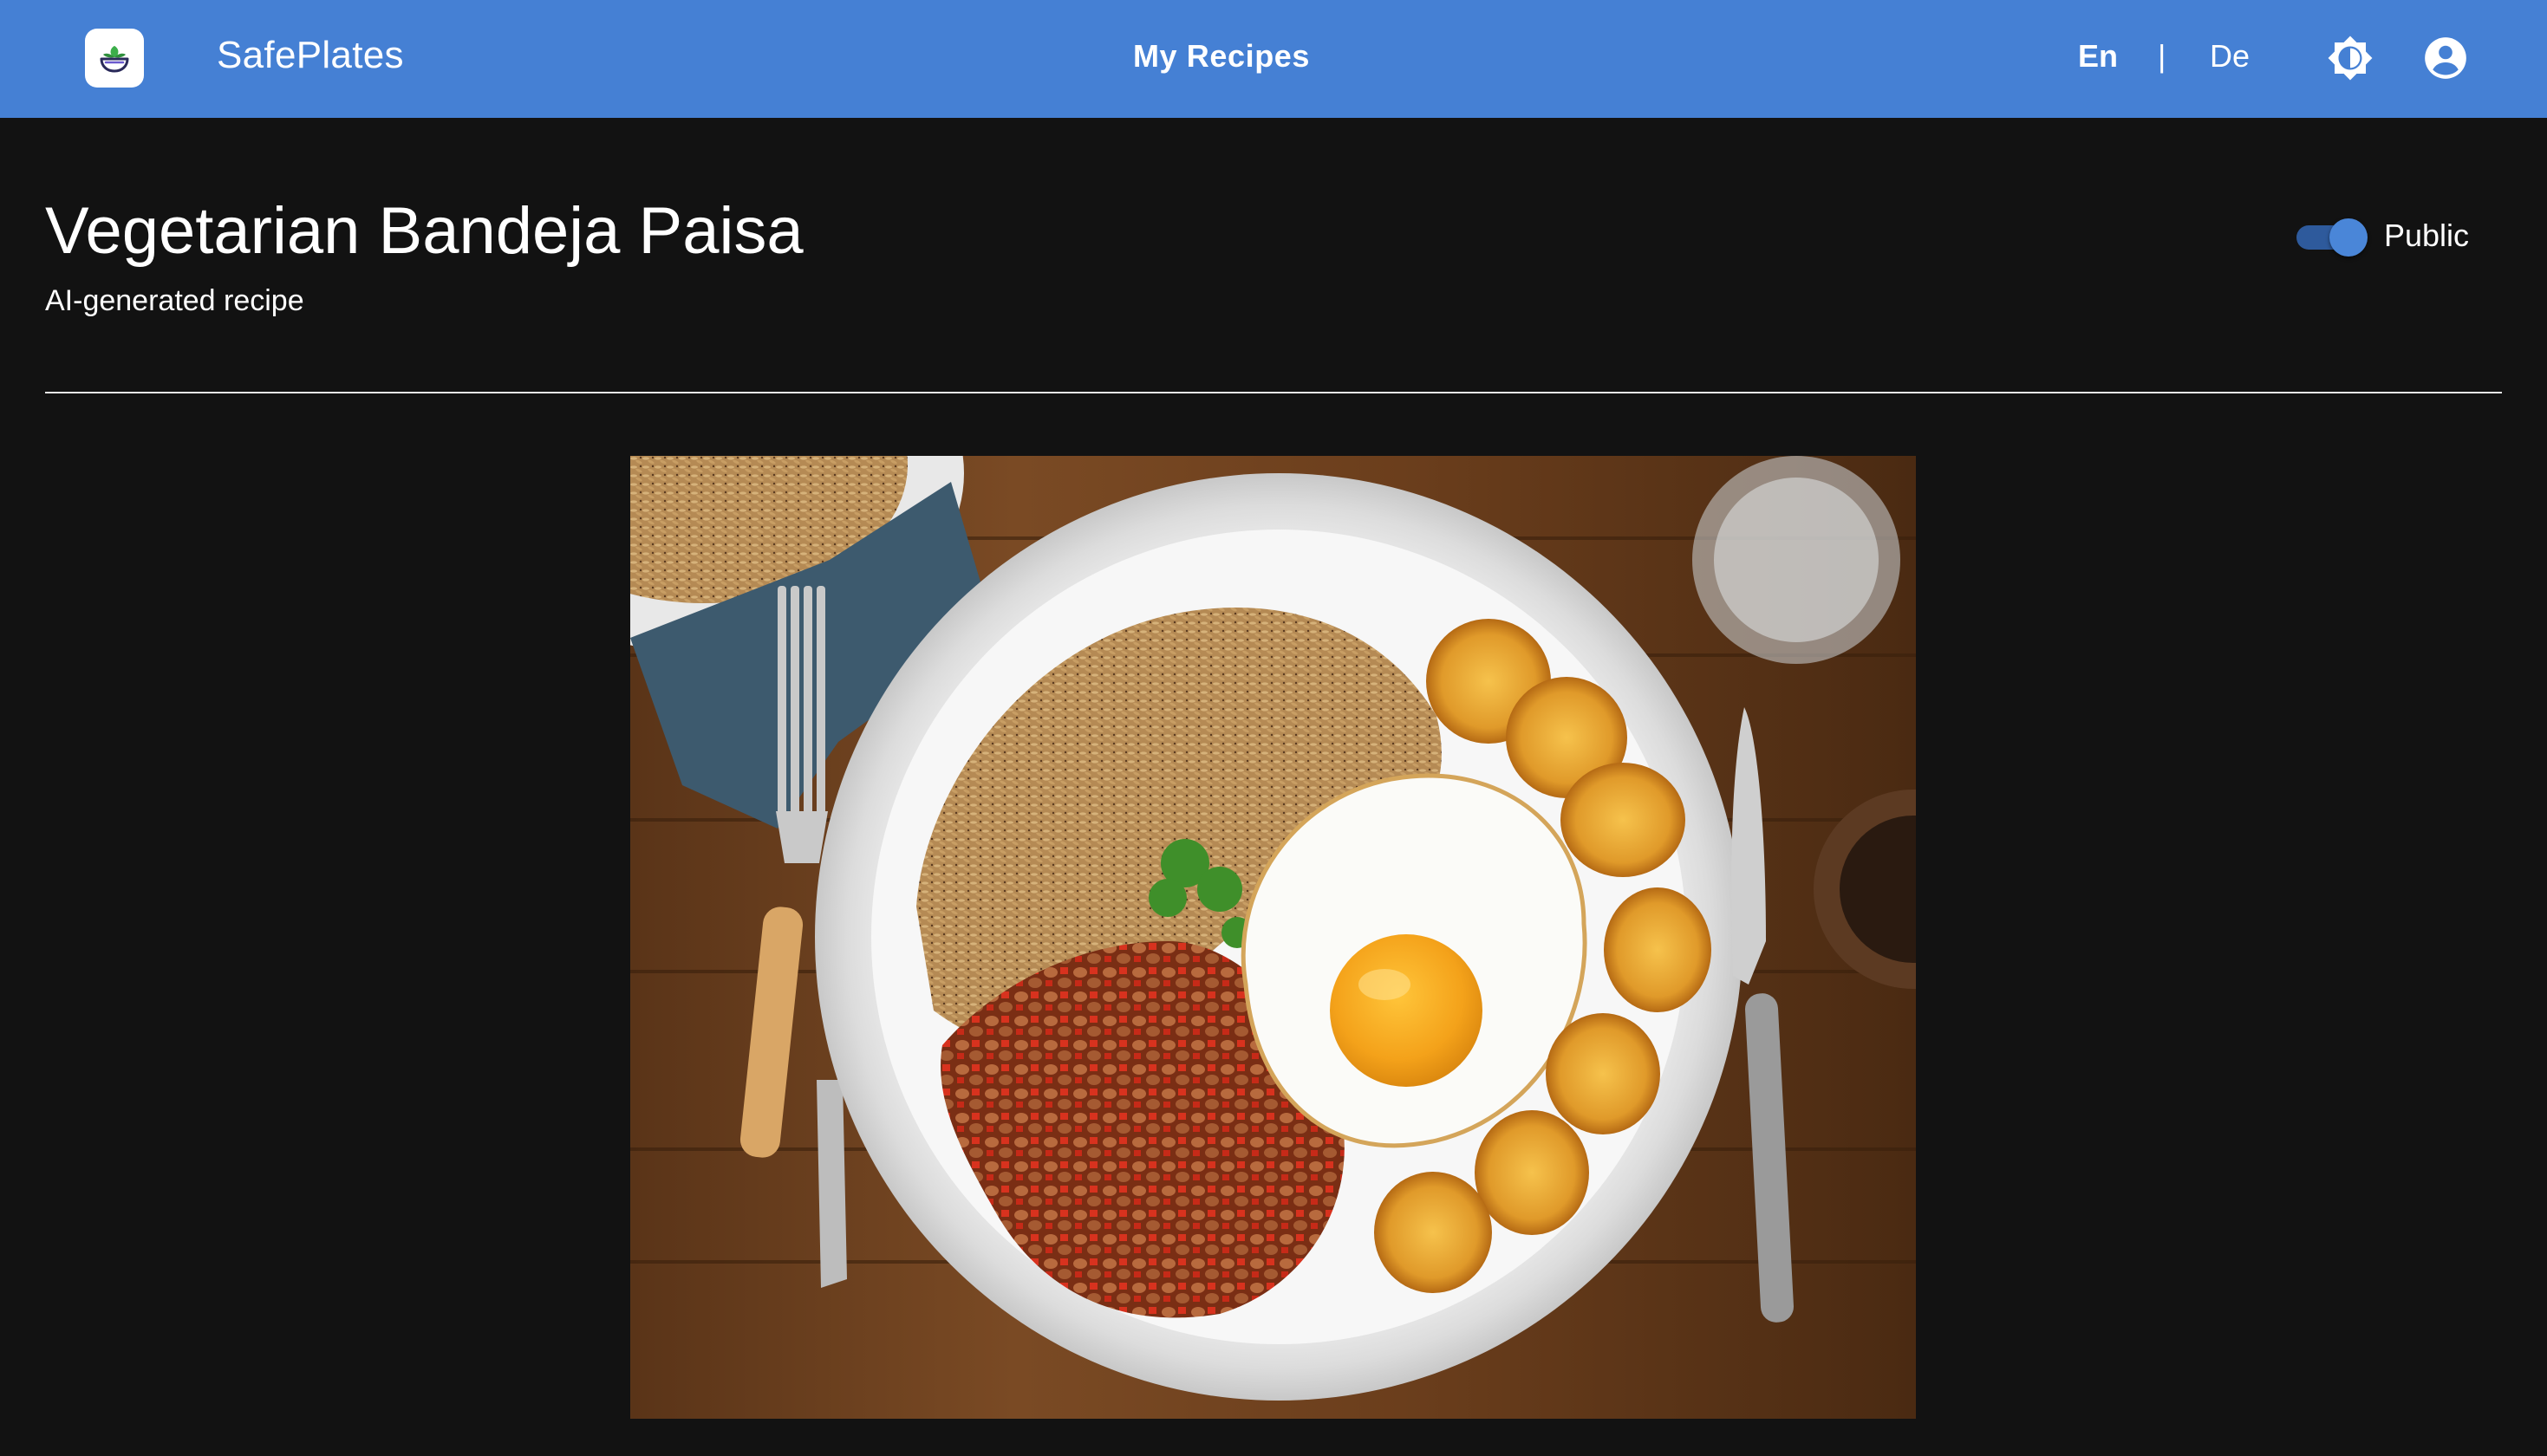 This screenshot has height=1456, width=2547. What do you see at coordinates (2230, 56) in the screenshot?
I see `language-de-link: De` at bounding box center [2230, 56].